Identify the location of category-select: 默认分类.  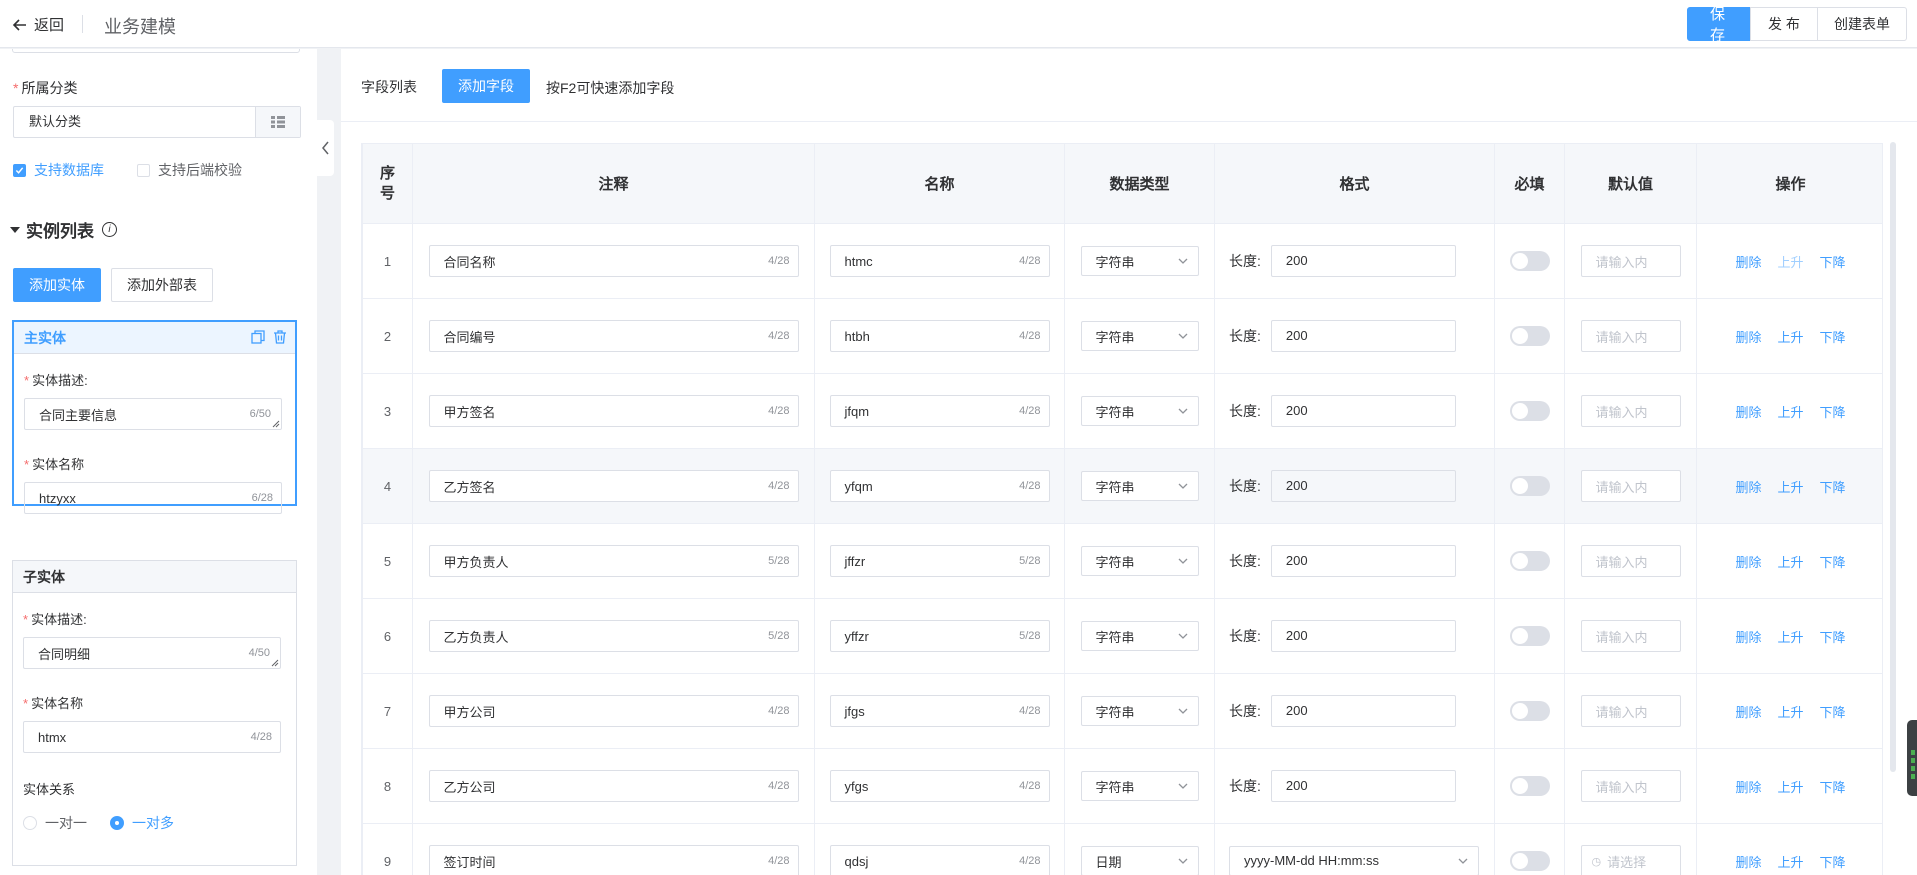
(157, 122).